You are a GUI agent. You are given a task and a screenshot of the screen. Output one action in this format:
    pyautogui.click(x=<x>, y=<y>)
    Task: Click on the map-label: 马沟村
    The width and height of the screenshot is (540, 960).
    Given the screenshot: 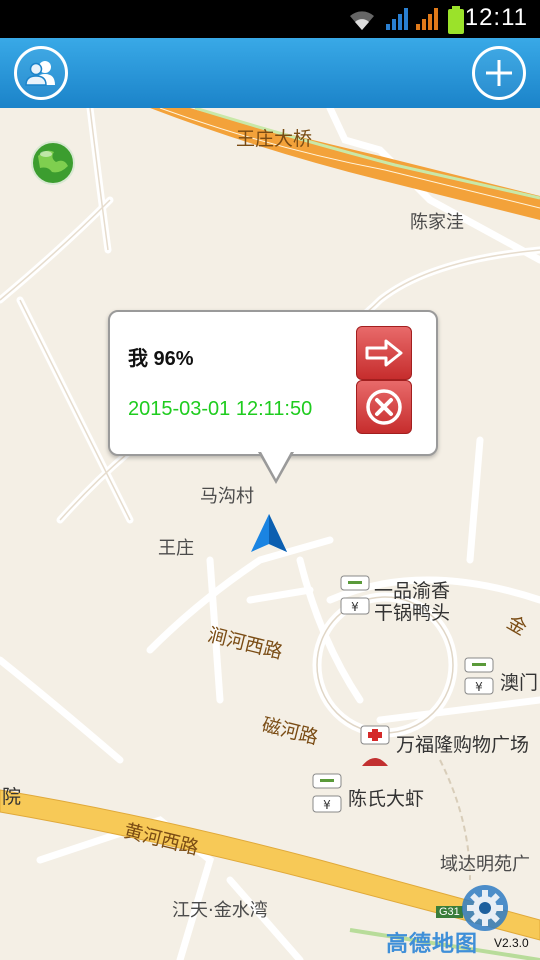 What is the action you would take?
    pyautogui.click(x=227, y=496)
    